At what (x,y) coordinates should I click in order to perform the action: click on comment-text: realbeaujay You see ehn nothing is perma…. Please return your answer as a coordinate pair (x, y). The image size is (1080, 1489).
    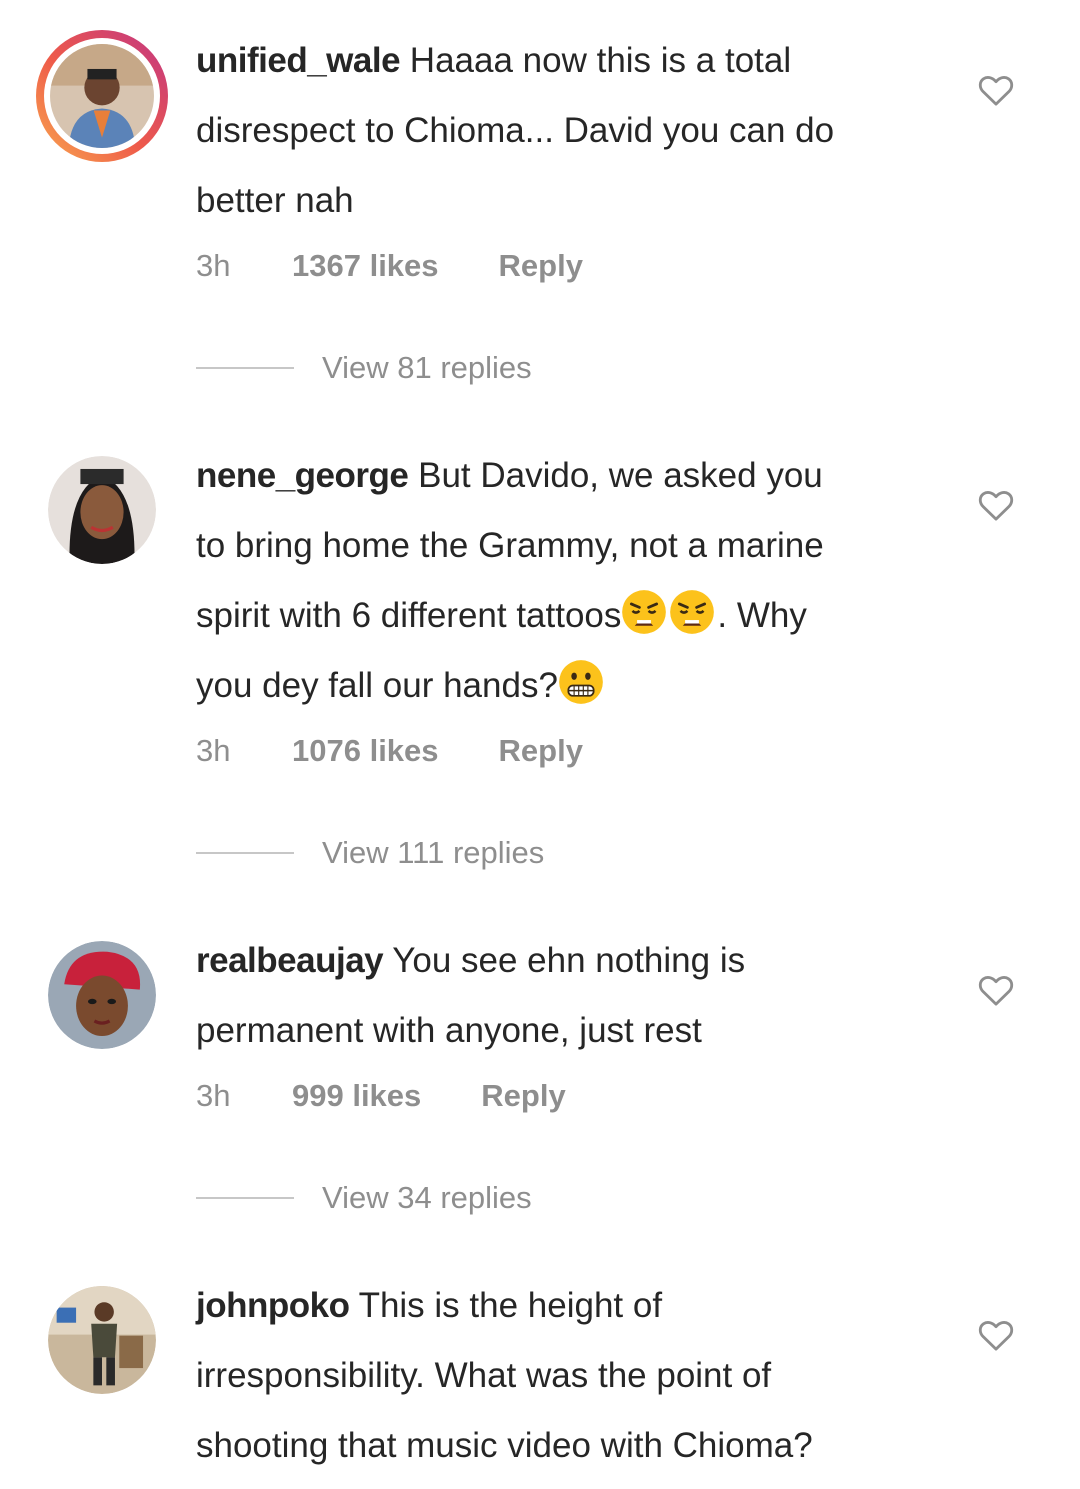
    Looking at the image, I should click on (576, 996).